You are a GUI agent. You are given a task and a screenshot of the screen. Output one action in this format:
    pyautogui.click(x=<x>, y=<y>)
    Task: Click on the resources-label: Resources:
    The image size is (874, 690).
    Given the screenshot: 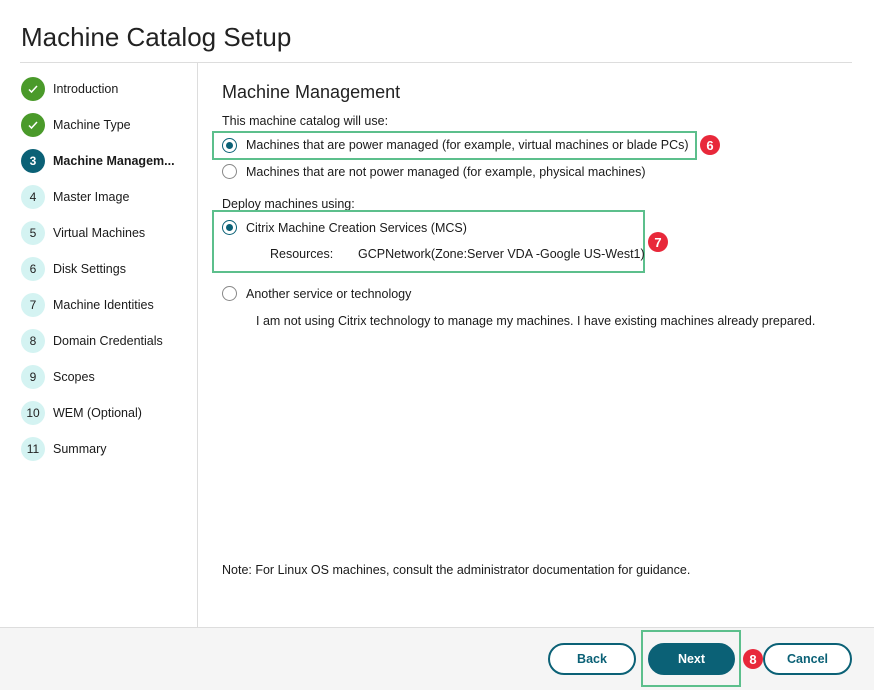 What is the action you would take?
    pyautogui.click(x=302, y=254)
    